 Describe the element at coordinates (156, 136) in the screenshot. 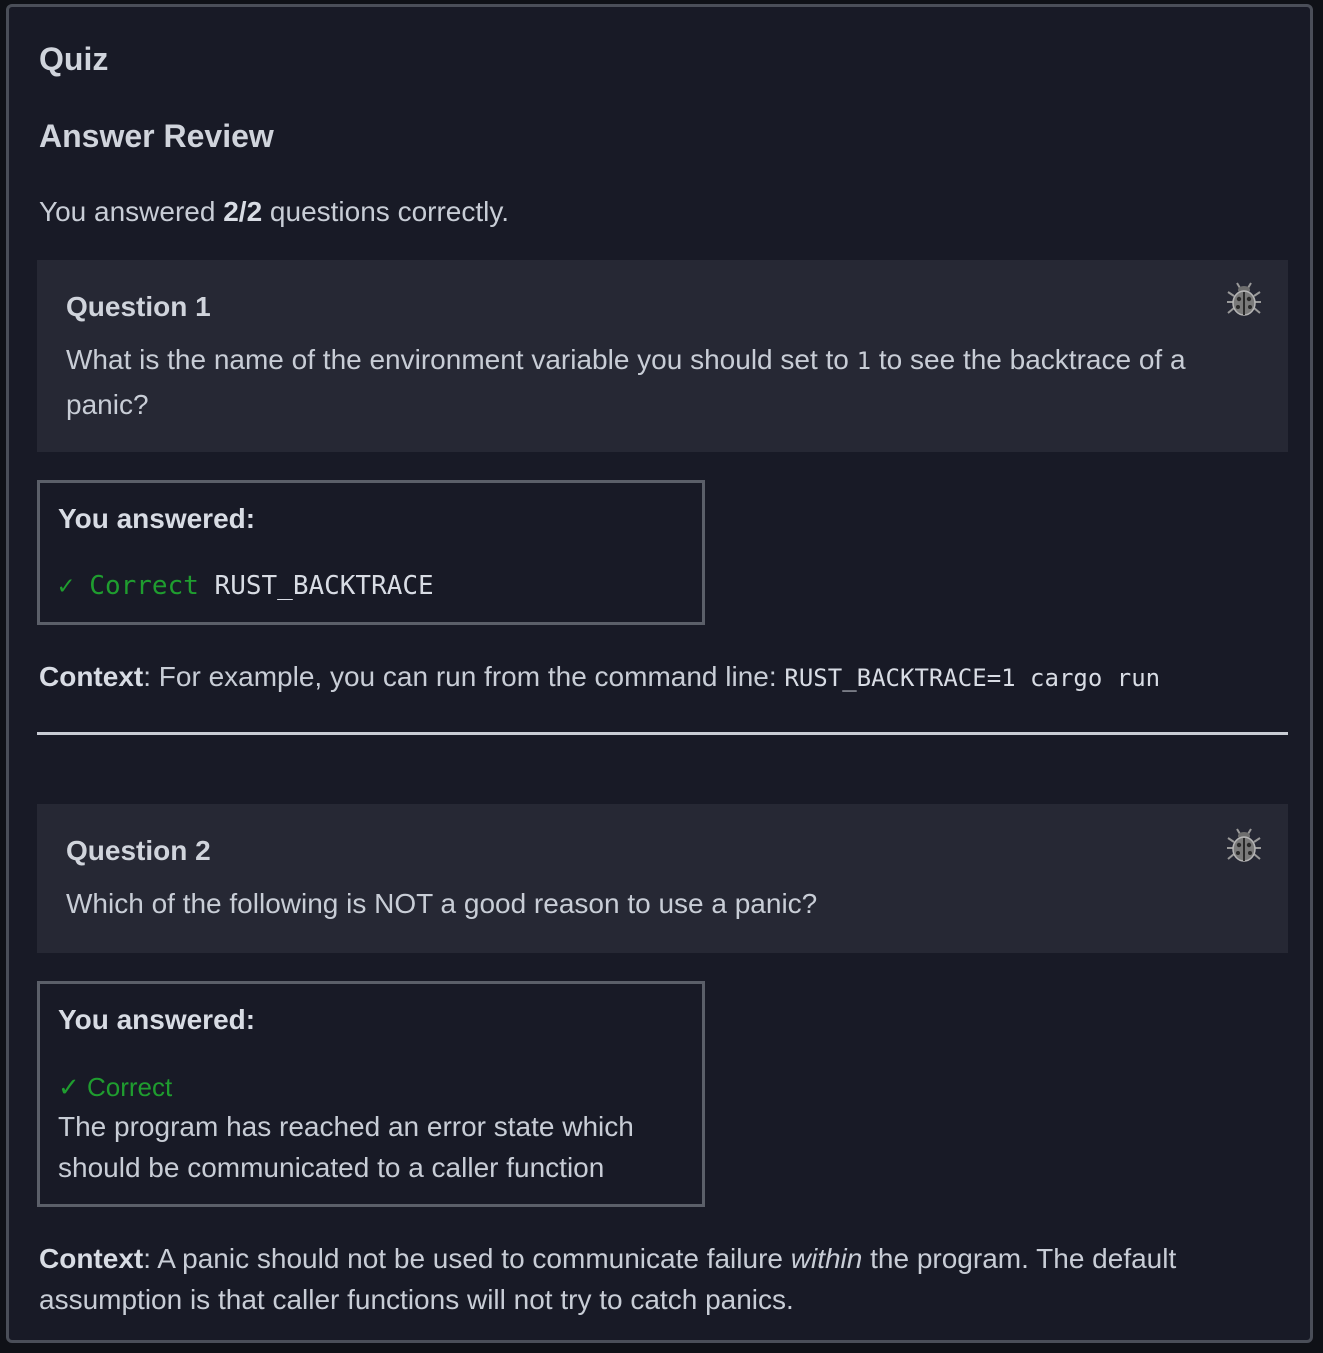

I see `answer-review-heading: Answer Review` at that location.